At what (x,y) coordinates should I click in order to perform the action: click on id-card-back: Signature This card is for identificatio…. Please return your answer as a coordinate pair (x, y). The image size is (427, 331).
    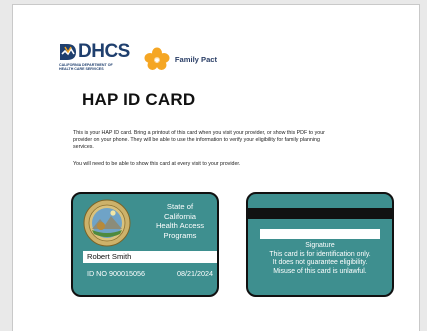
    Looking at the image, I should click on (320, 244).